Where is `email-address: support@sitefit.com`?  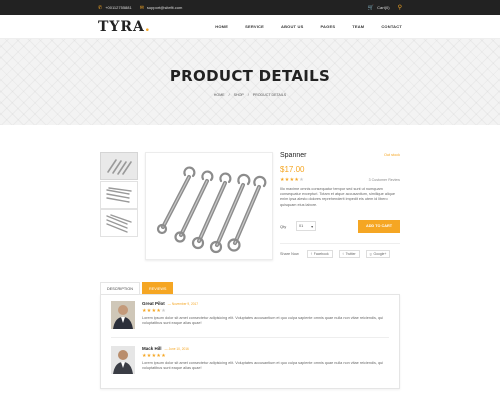 email-address: support@sitefit.com is located at coordinates (164, 7).